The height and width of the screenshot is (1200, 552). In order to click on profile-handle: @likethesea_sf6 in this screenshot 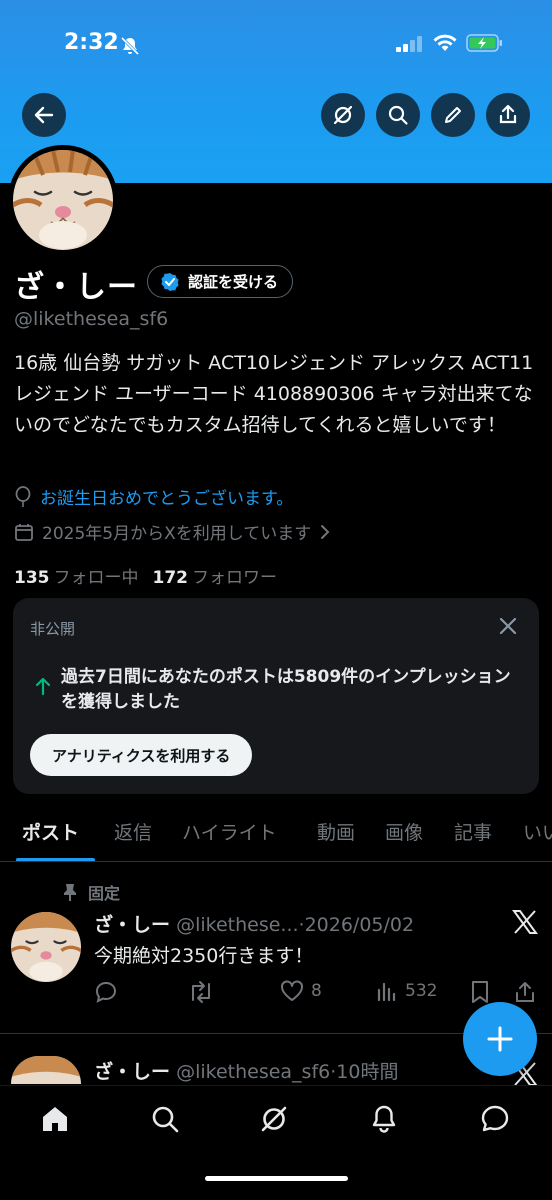, I will do `click(91, 319)`.